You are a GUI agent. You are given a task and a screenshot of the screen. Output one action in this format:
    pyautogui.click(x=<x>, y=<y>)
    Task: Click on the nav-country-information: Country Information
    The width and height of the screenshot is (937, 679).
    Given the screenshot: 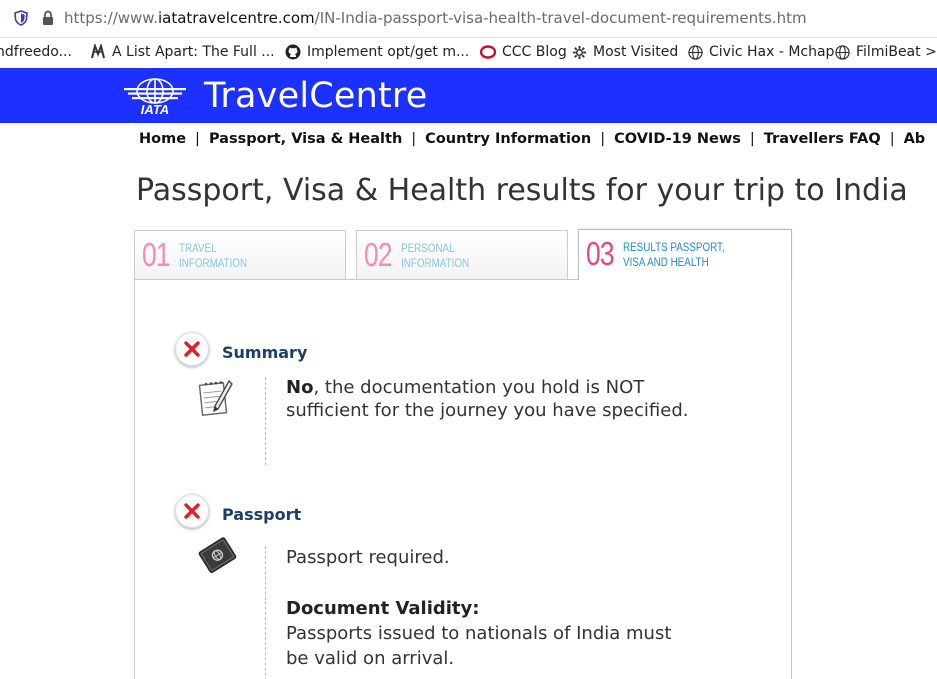 What is the action you would take?
    pyautogui.click(x=508, y=139)
    